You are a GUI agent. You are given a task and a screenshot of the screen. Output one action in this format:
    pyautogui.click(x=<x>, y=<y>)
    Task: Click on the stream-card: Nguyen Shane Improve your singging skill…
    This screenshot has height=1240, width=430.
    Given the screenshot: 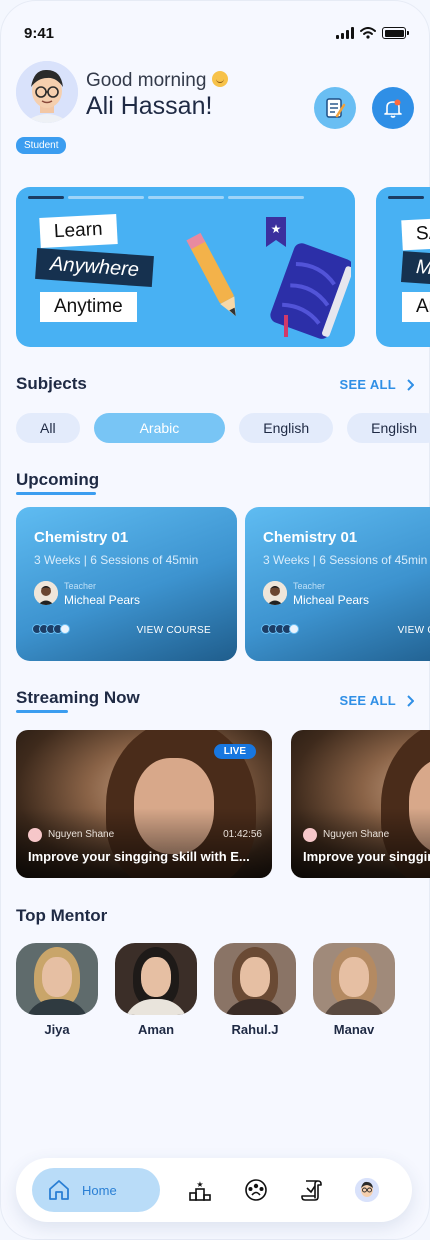 What is the action you would take?
    pyautogui.click(x=360, y=804)
    